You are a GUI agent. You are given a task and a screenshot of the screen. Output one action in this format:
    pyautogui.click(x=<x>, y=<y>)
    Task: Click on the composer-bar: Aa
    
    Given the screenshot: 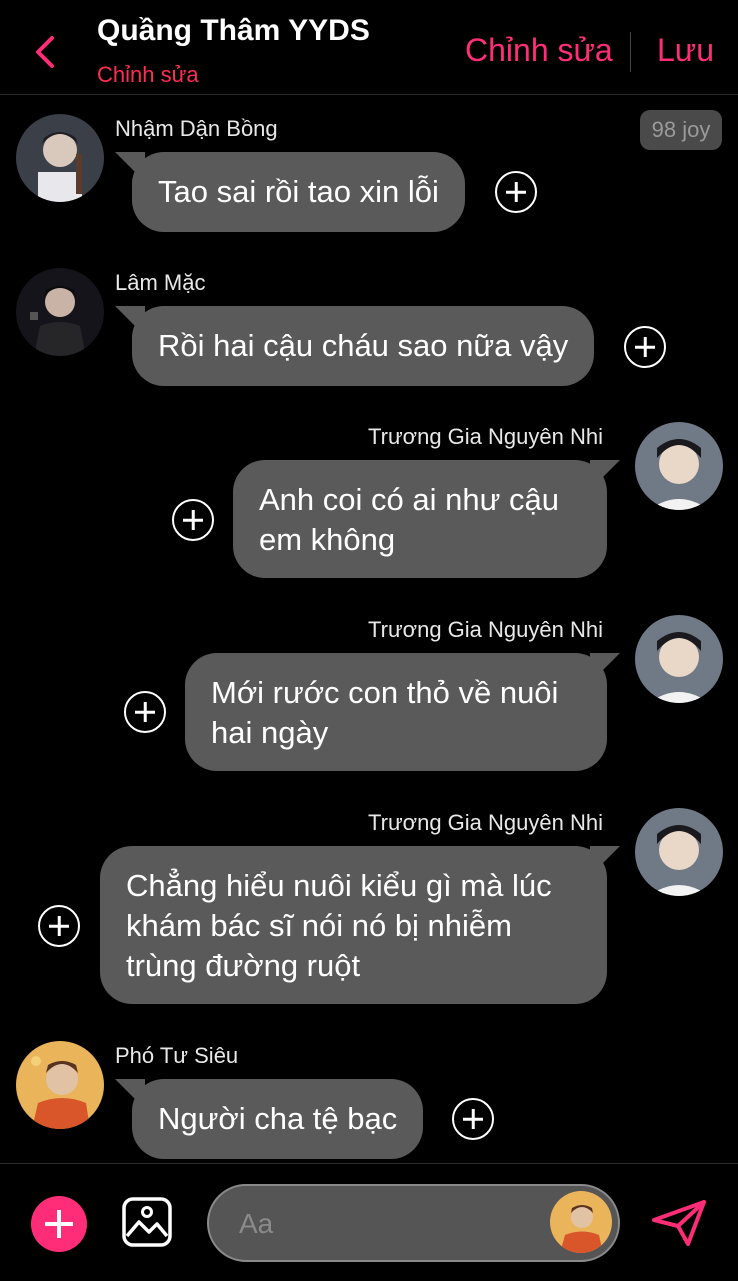 What is the action you would take?
    pyautogui.click(x=369, y=1222)
    